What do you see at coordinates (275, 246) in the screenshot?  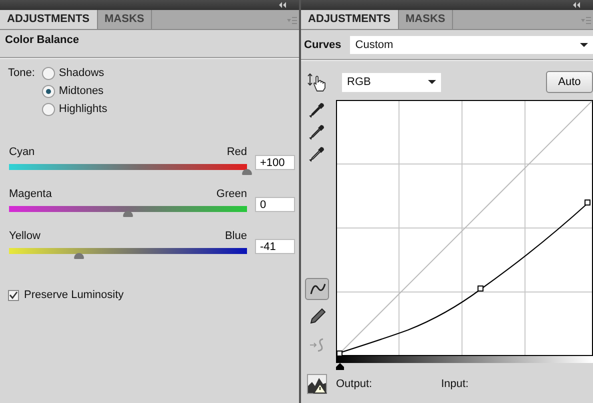 I see `value-field: -41` at bounding box center [275, 246].